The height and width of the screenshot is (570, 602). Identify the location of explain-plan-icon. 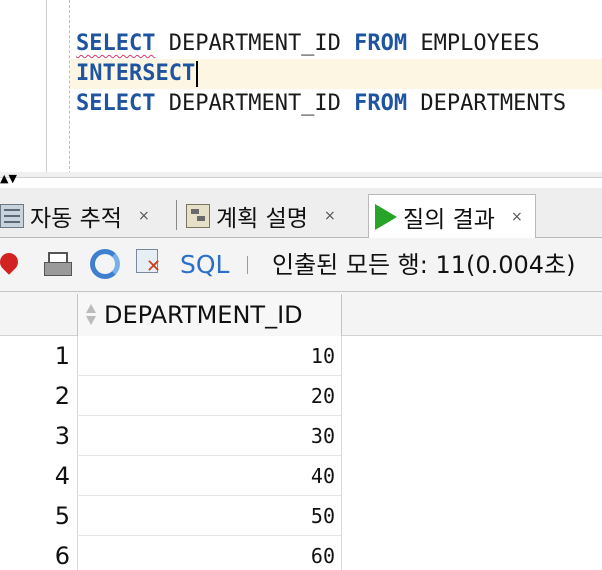
(198, 216).